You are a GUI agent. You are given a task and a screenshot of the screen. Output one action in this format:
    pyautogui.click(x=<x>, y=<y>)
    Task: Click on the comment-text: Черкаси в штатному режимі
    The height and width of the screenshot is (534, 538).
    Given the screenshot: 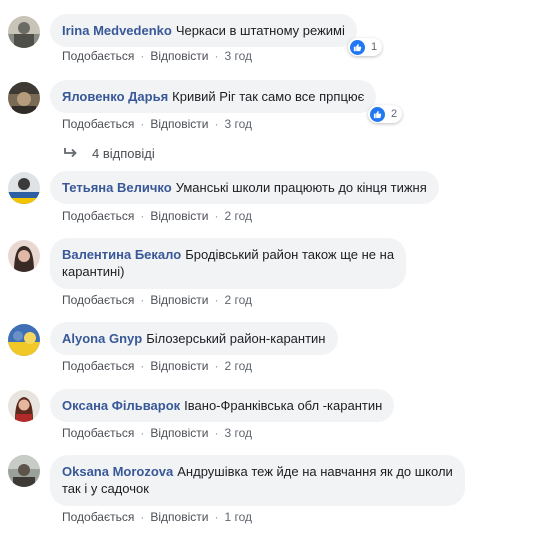 What is the action you would take?
    pyautogui.click(x=260, y=30)
    